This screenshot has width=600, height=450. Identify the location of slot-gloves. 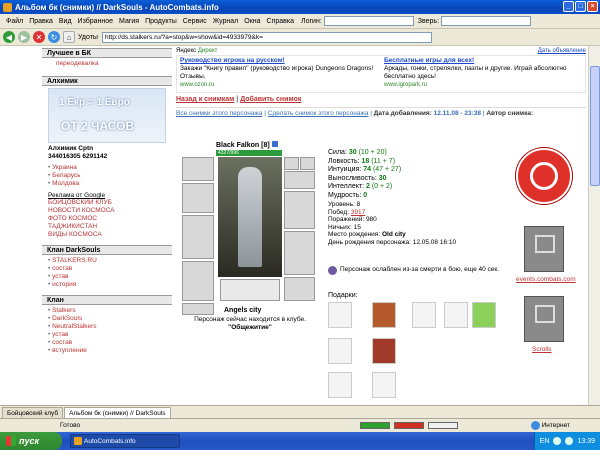
(299, 180).